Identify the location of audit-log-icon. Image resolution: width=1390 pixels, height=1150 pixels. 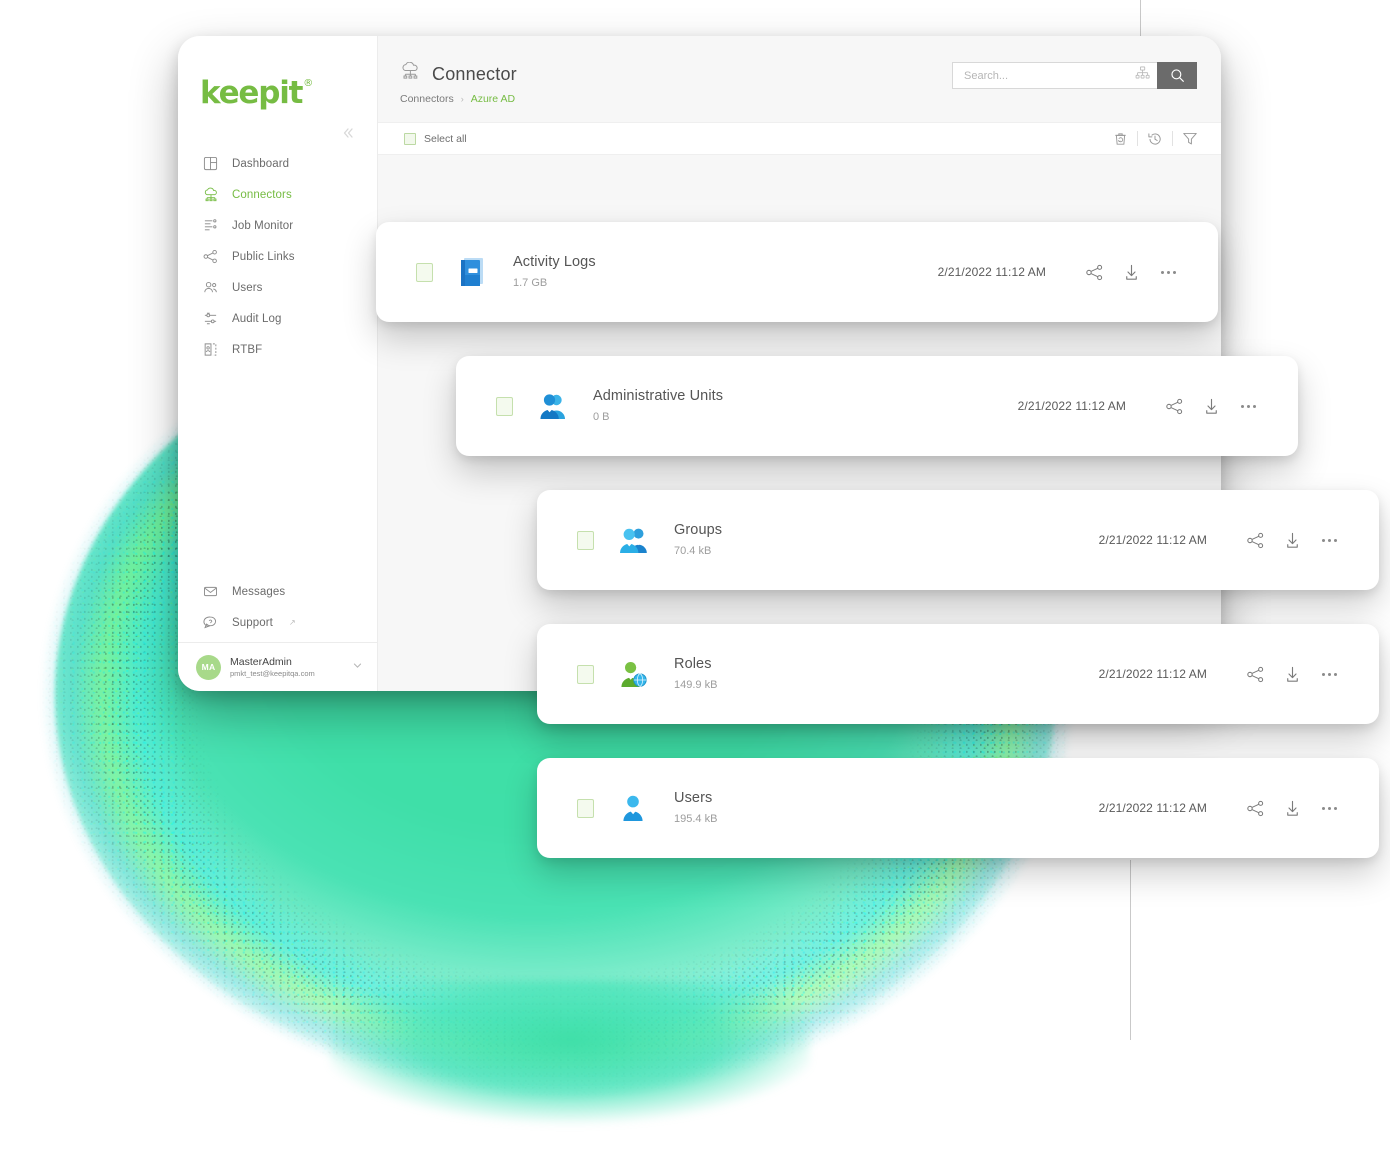
(210, 318).